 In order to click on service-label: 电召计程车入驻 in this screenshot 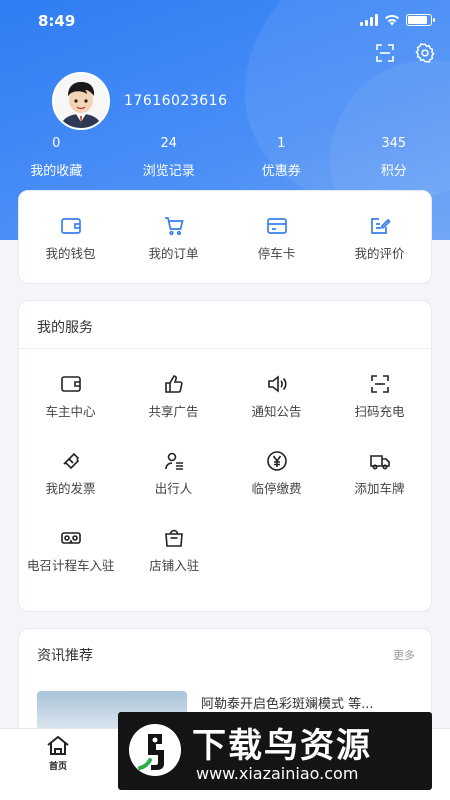, I will do `click(71, 565)`.